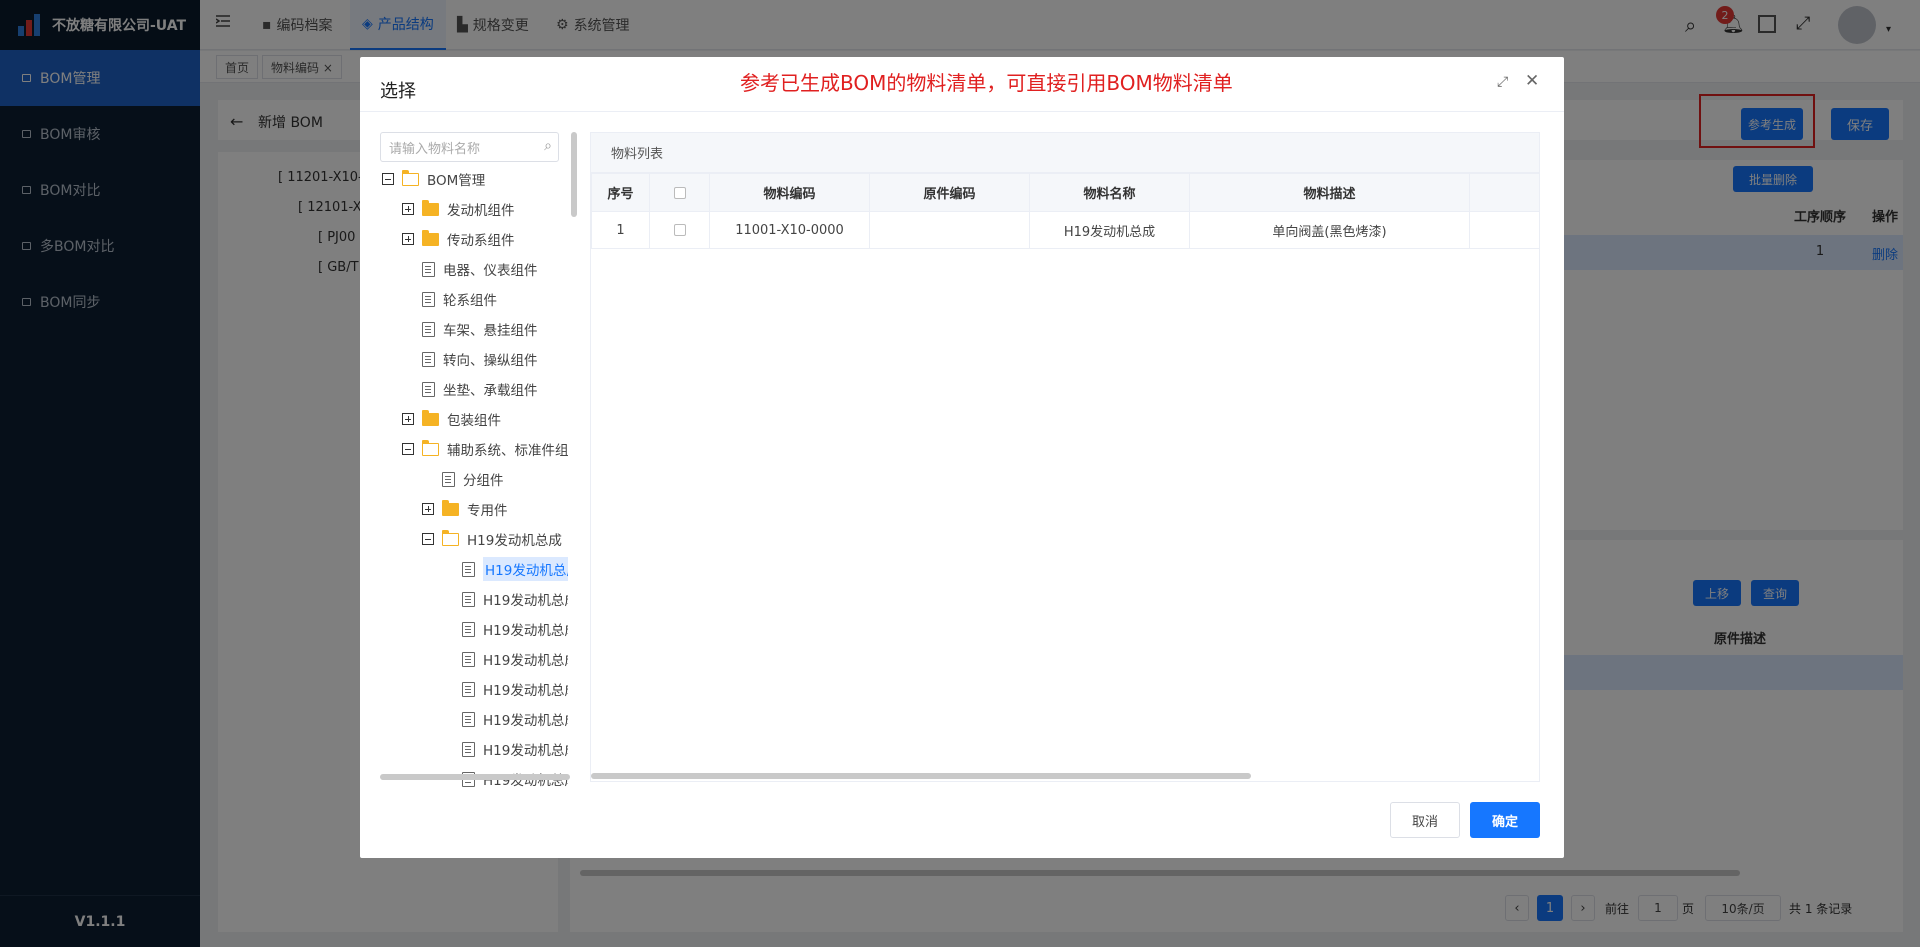  What do you see at coordinates (1502, 82) in the screenshot?
I see `maximize-icon: ⤢` at bounding box center [1502, 82].